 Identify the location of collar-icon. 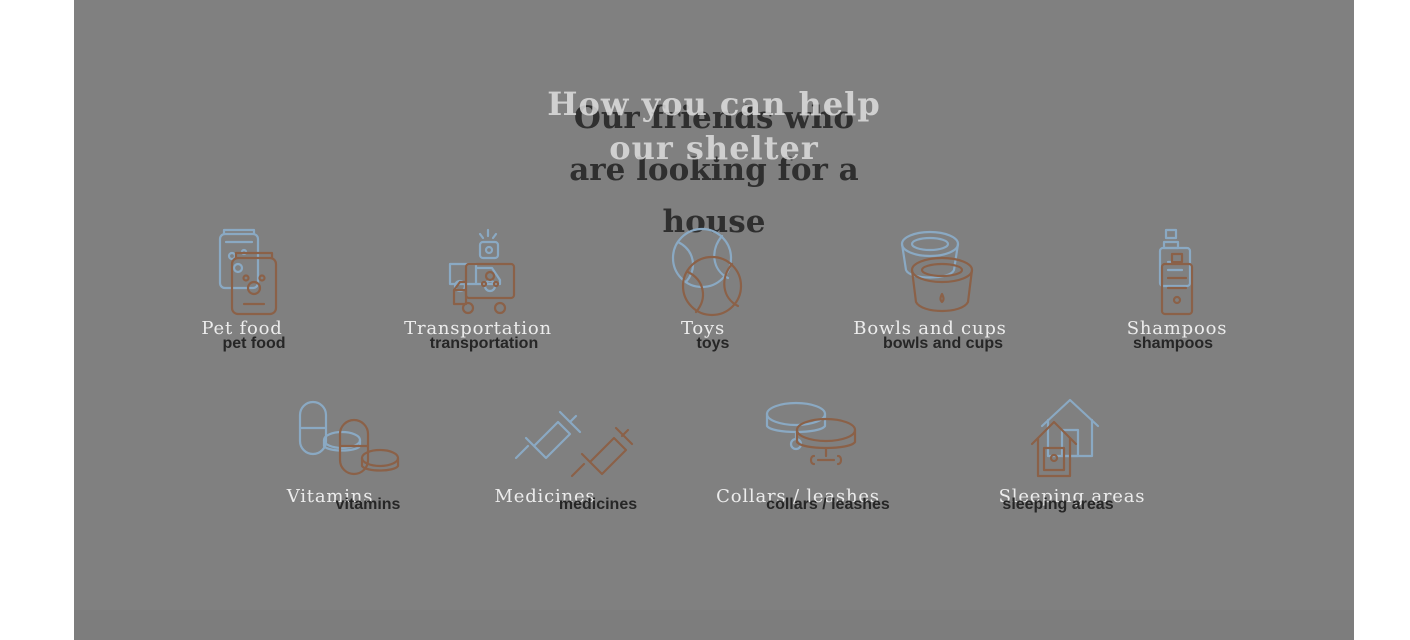
(813, 438).